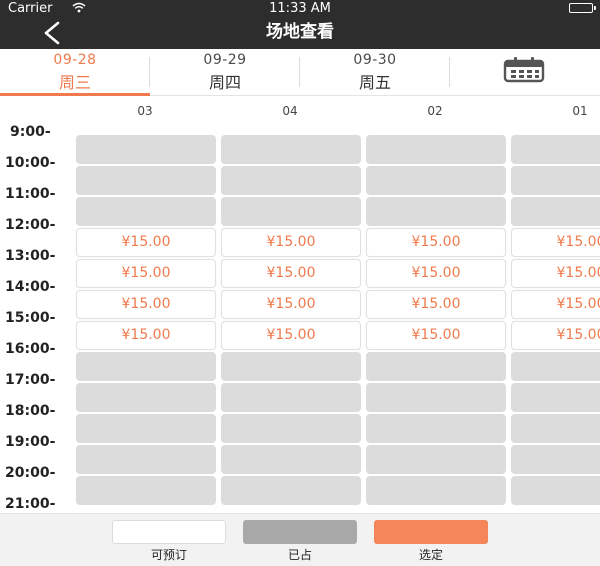  Describe the element at coordinates (300, 110) in the screenshot. I see `court-header: 03 04 02 01` at that location.